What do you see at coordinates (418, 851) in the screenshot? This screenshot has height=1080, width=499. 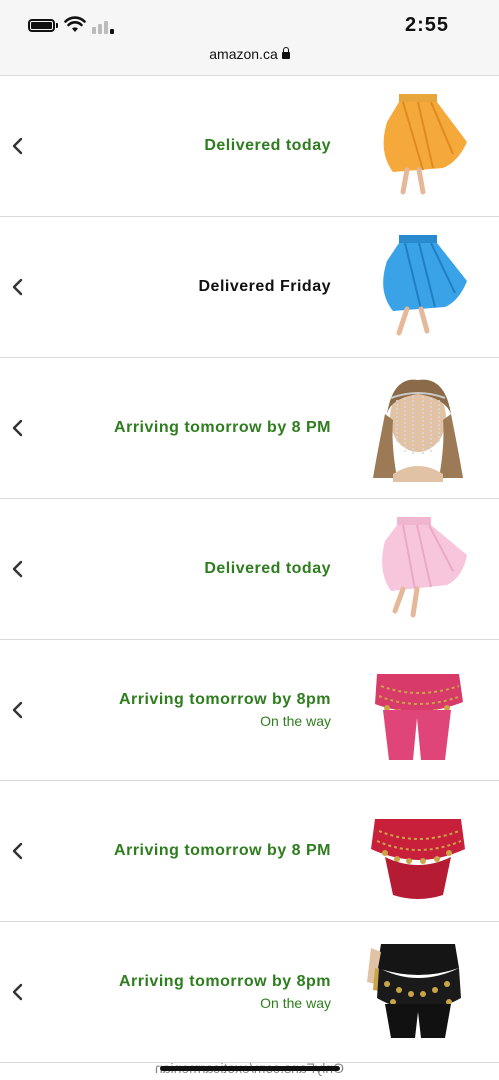 I see `red-coin-scarf-image` at bounding box center [418, 851].